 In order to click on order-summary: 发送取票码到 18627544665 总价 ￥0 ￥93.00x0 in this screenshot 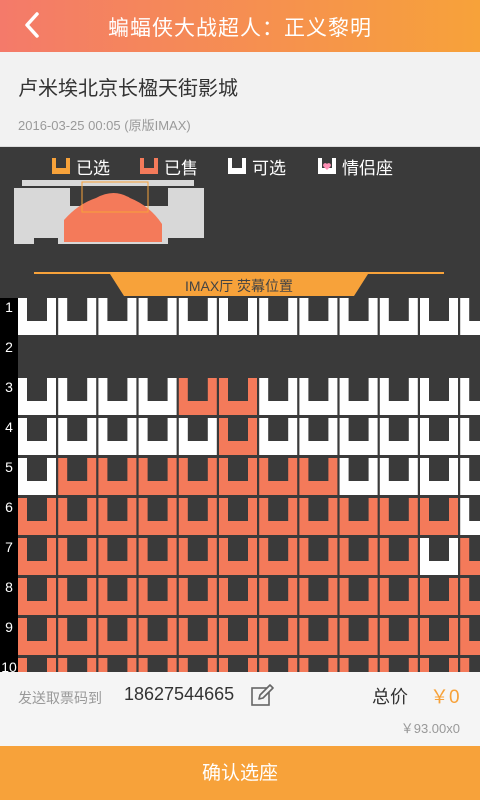, I will do `click(240, 709)`.